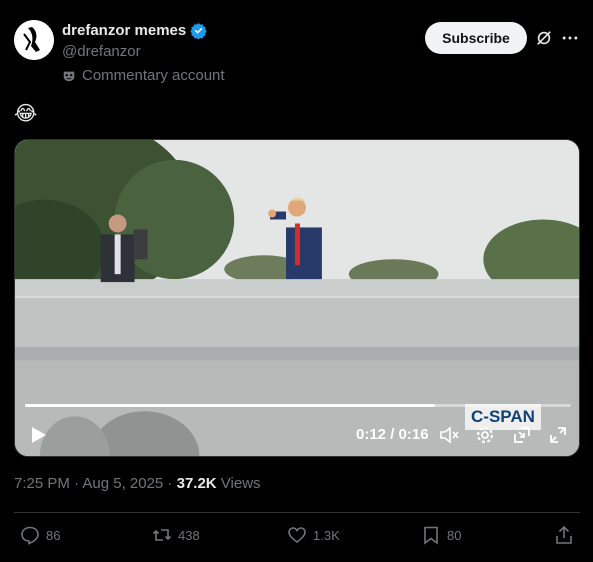 The image size is (593, 562). I want to click on reply-button: 86, so click(40, 535).